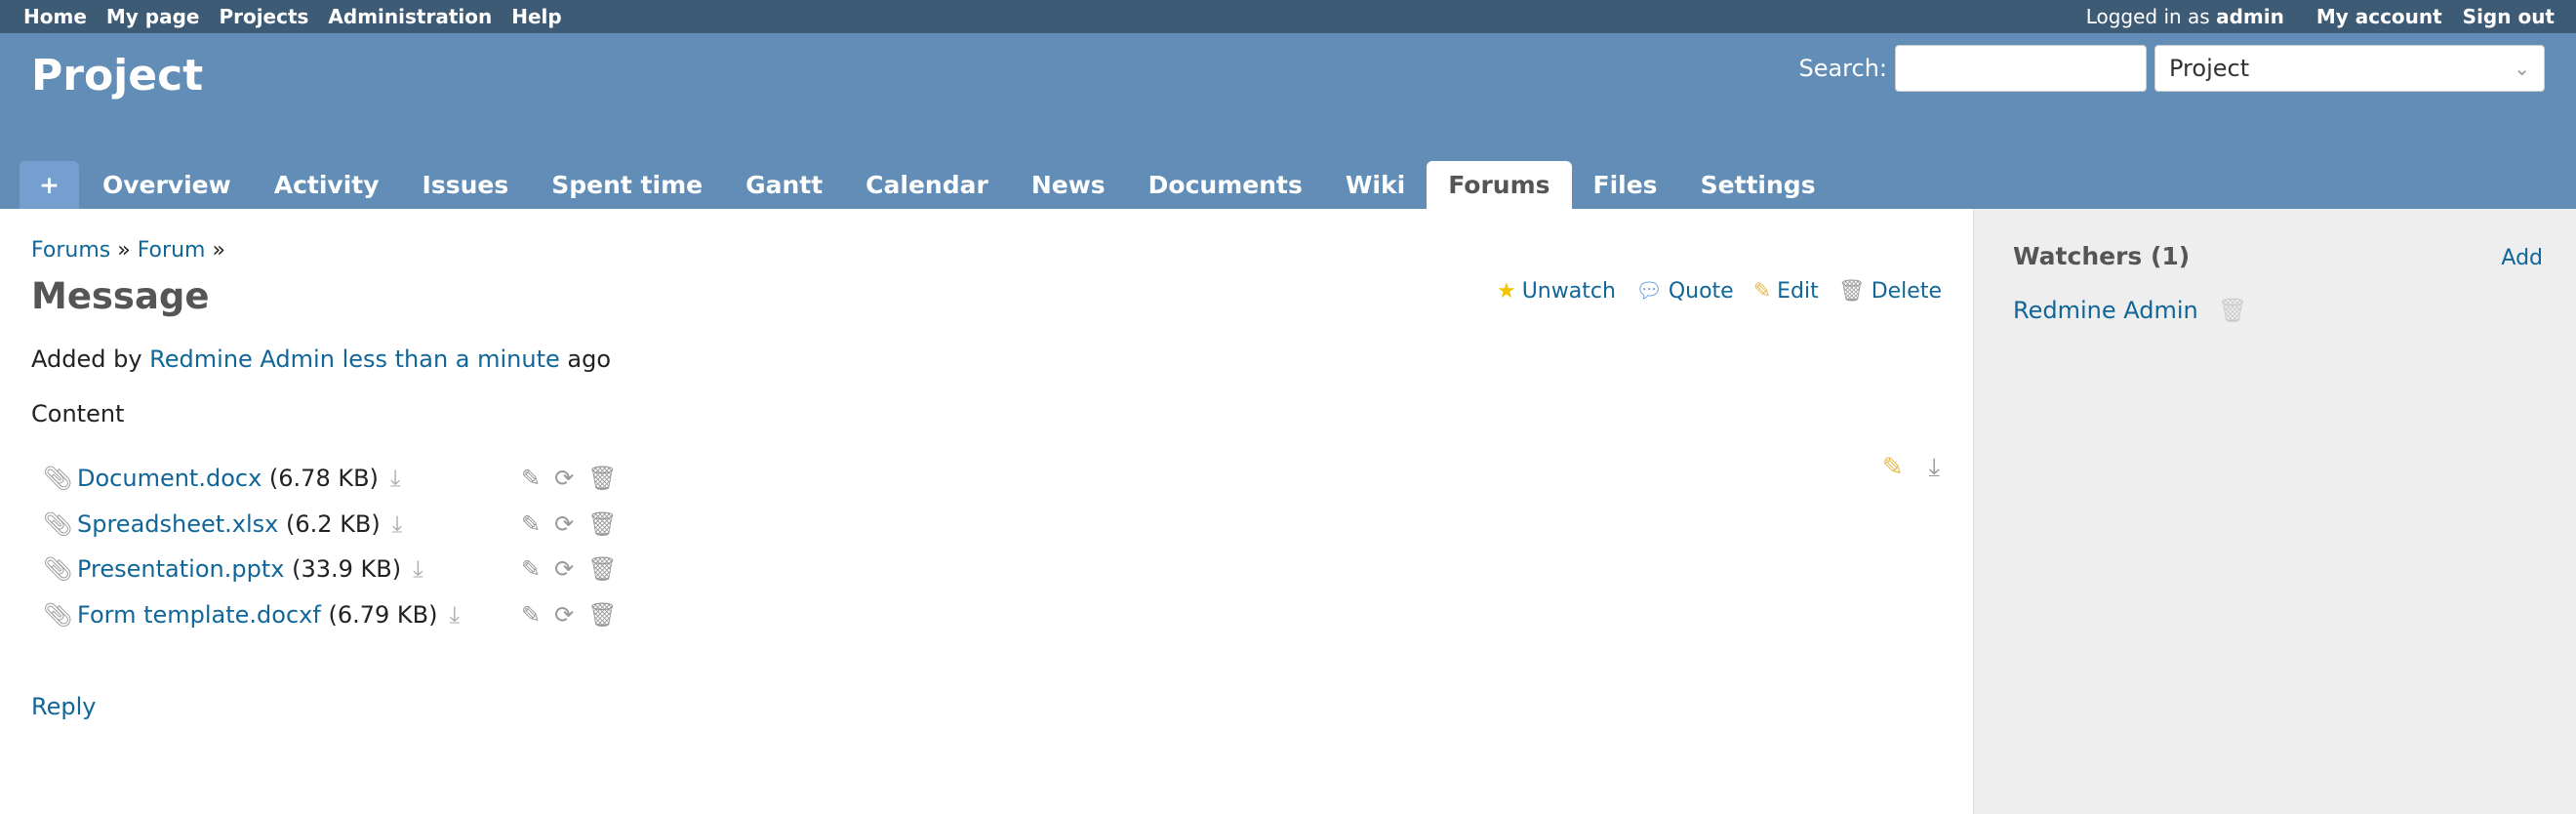 The height and width of the screenshot is (814, 2576). What do you see at coordinates (327, 185) in the screenshot?
I see `tab-activity: Activity` at bounding box center [327, 185].